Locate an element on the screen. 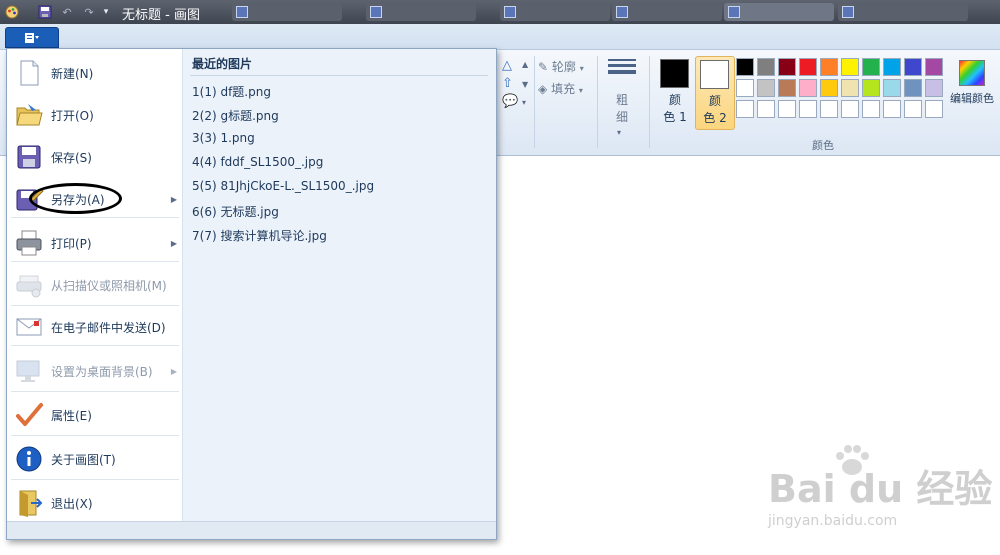 Image resolution: width=1000 pixels, height=555 pixels. recent-file-item: 2(2) g标题.png is located at coordinates (235, 115).